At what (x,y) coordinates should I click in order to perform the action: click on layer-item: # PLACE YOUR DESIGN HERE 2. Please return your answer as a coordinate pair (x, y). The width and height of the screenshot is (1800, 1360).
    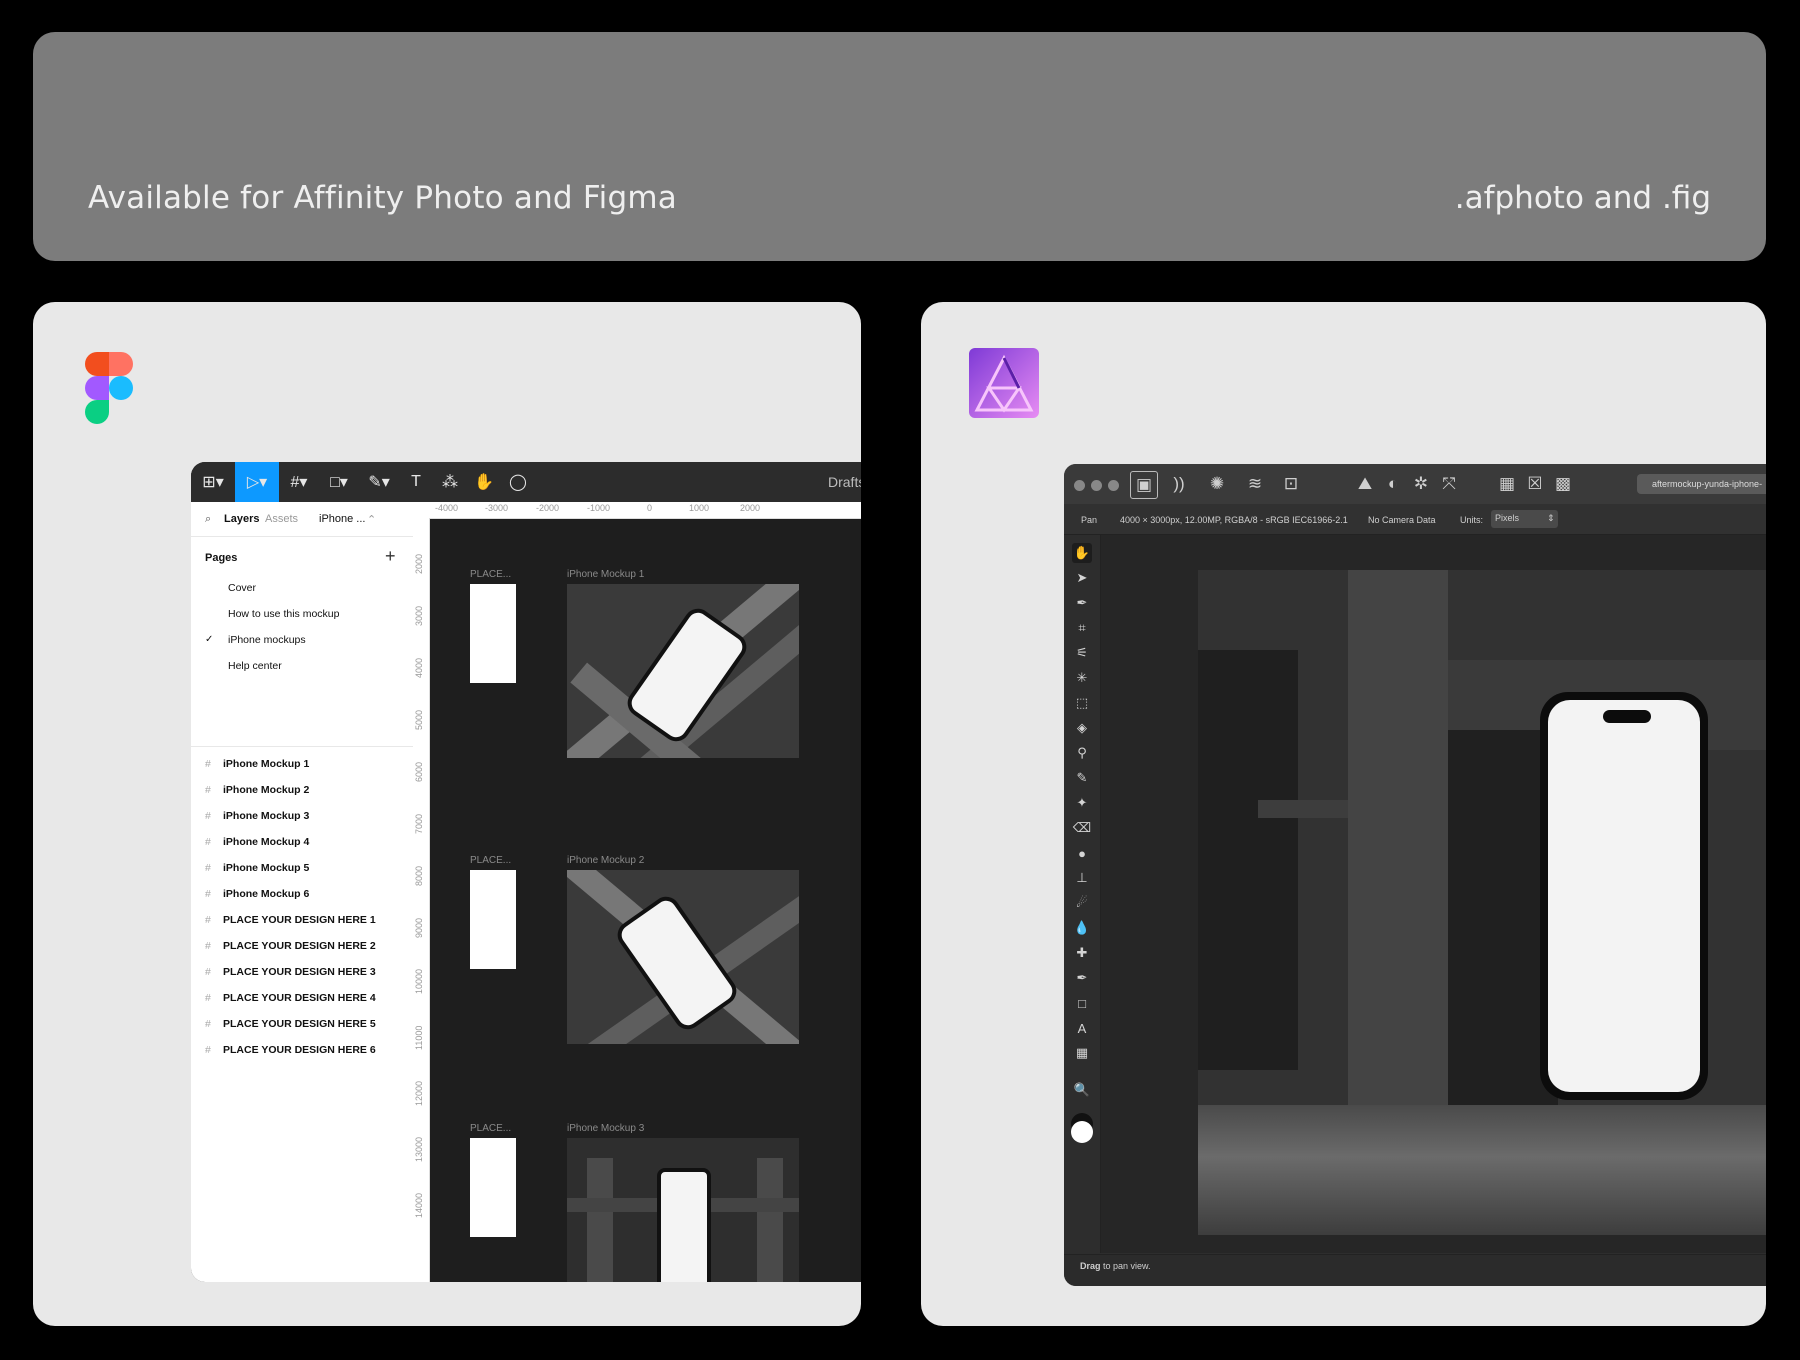
    Looking at the image, I should click on (290, 946).